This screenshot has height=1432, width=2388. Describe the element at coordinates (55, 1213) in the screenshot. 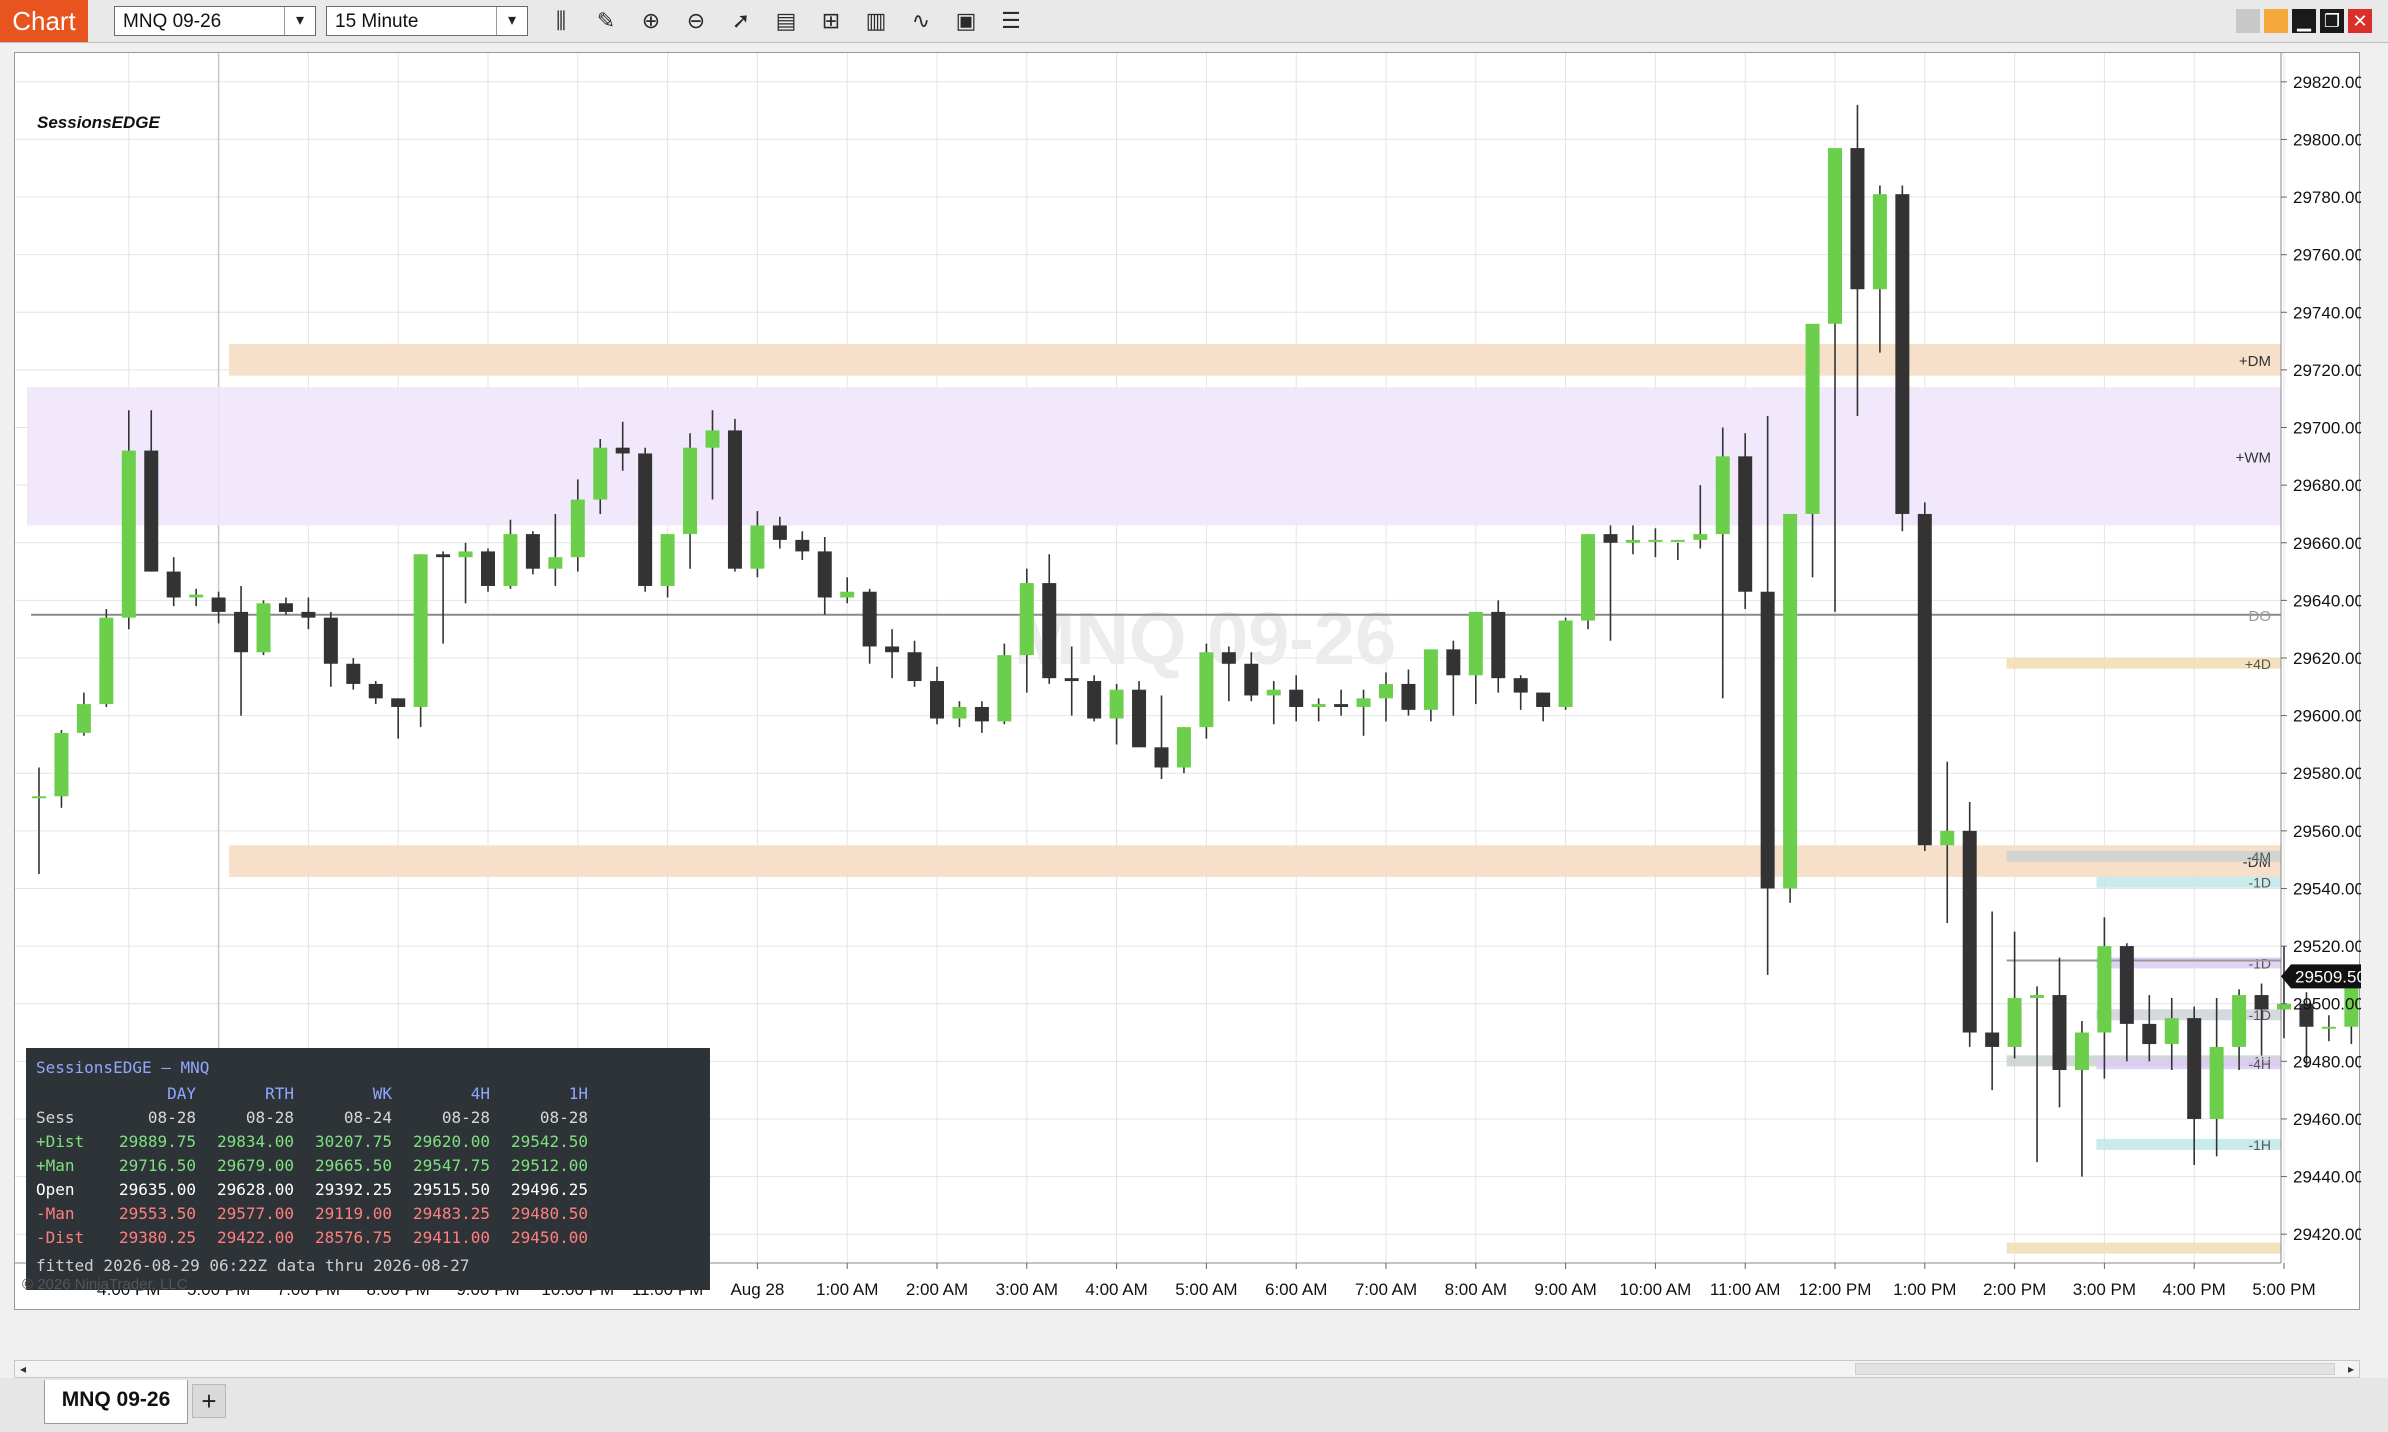

I see `table-row-label: -Man` at that location.